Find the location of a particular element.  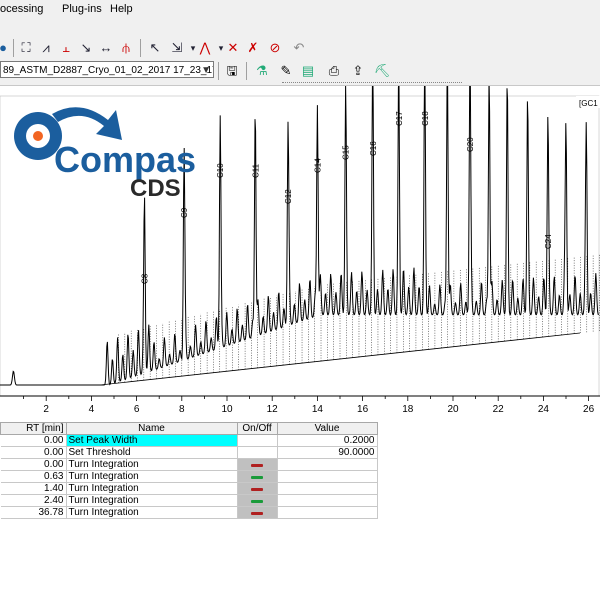

peak-label: C10 is located at coordinates (220, 170).